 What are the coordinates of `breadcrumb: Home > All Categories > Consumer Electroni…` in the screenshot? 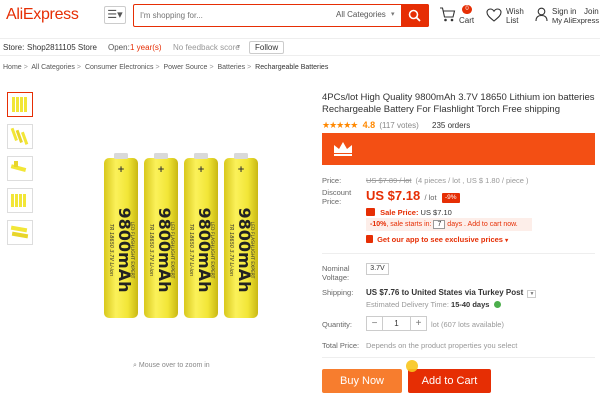 It's located at (166, 67).